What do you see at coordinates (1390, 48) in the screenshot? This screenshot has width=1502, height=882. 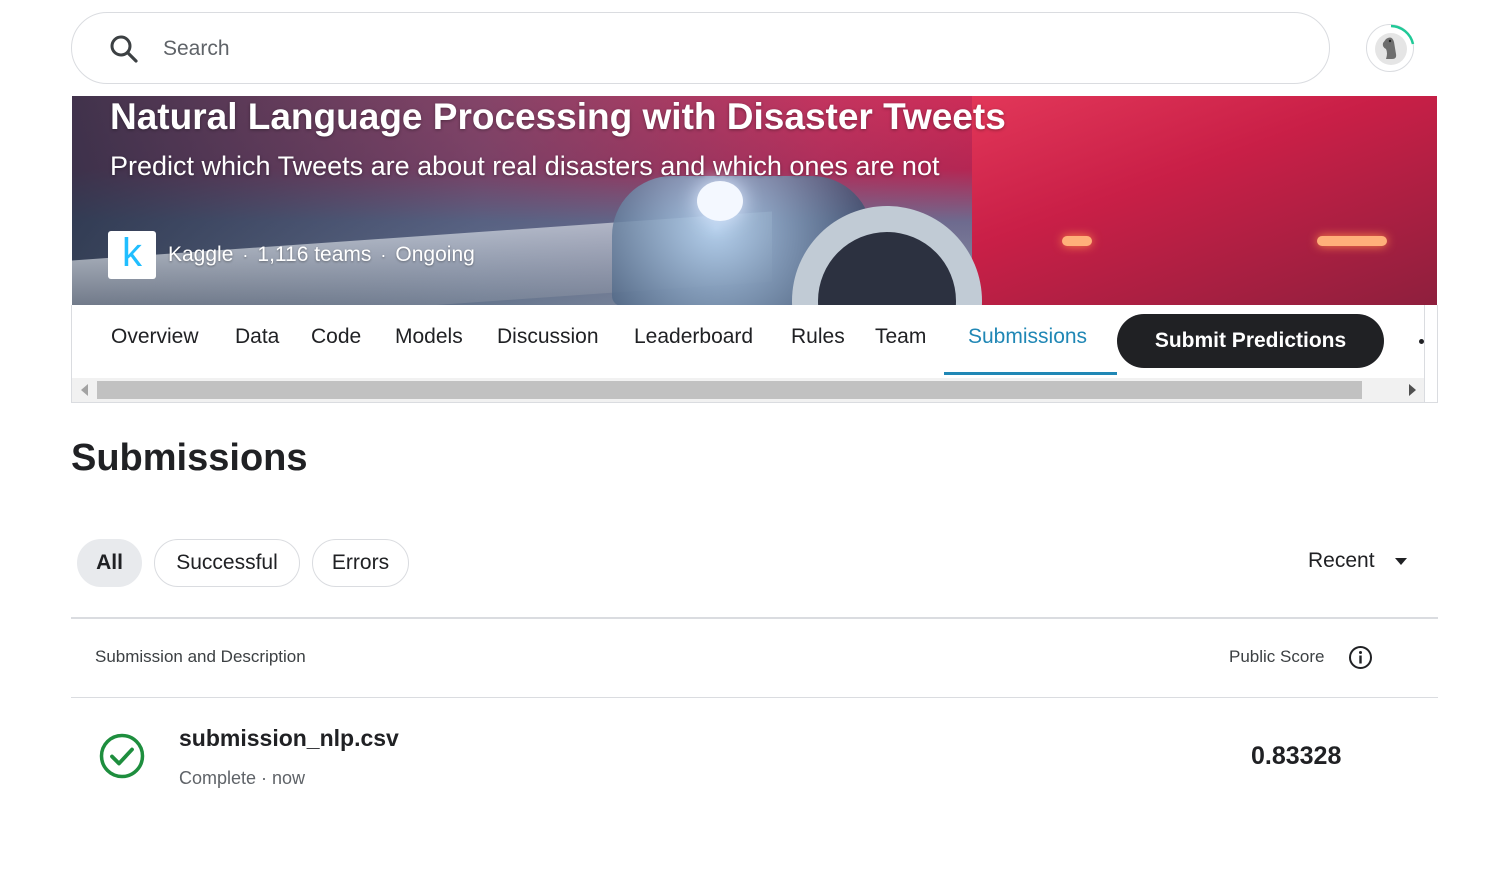 I see `avatar` at bounding box center [1390, 48].